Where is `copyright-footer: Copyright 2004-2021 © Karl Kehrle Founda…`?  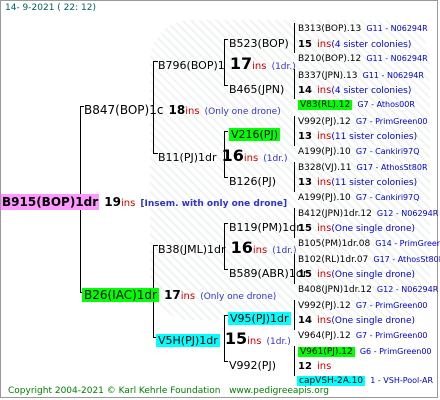 copyright-footer: Copyright 2004-2021 © Karl Kehrle Founda… is located at coordinates (168, 391).